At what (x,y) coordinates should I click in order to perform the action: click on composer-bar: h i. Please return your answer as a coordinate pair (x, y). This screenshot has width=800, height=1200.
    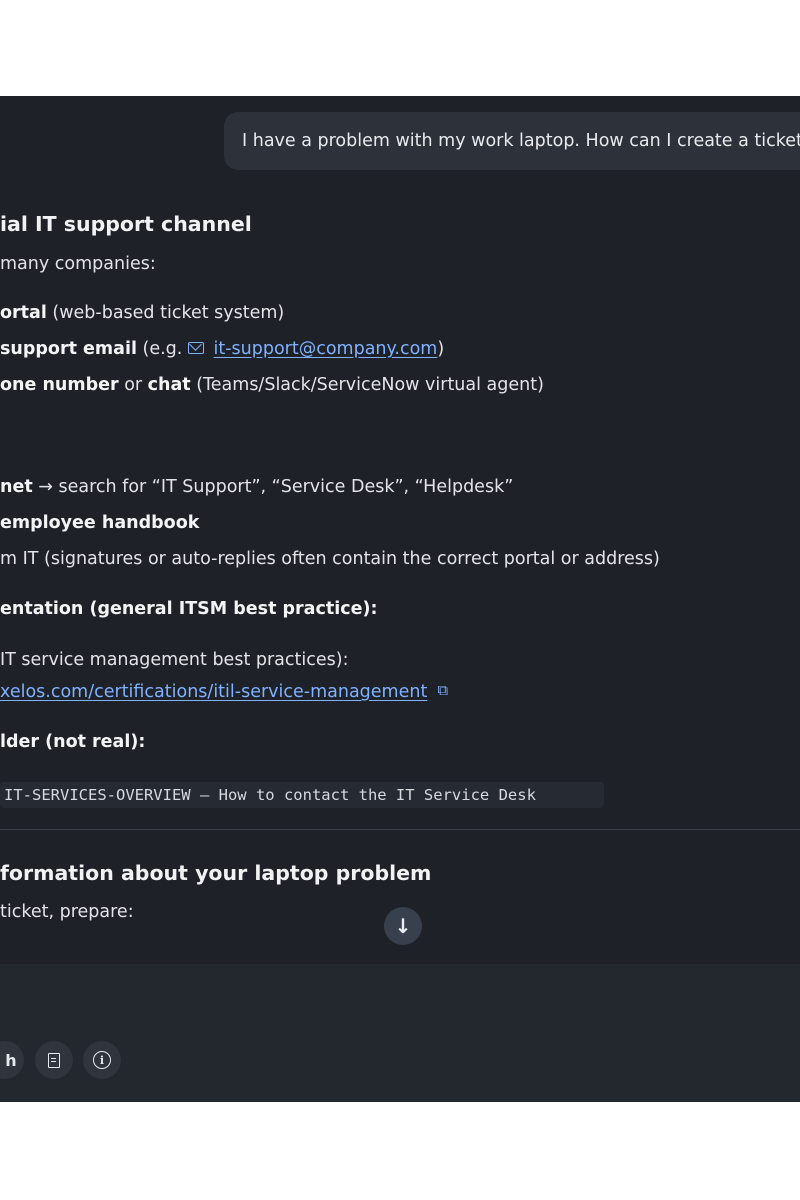
    Looking at the image, I should click on (400, 1033).